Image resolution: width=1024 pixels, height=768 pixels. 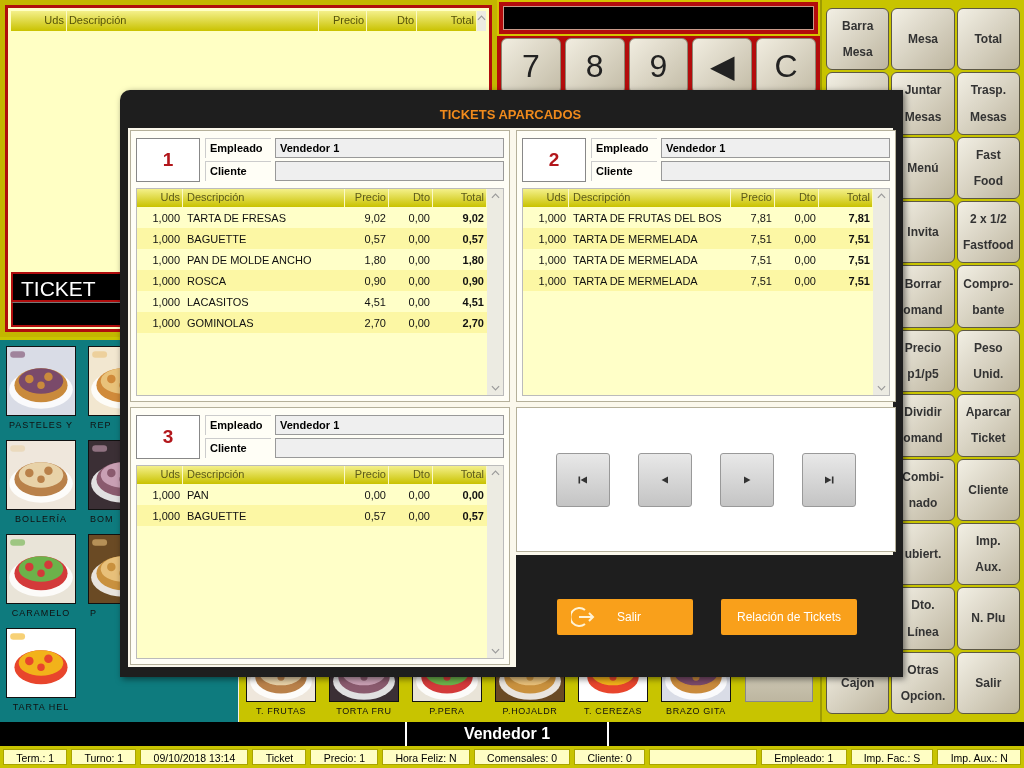 I want to click on function-button: Mesa, so click(x=923, y=39).